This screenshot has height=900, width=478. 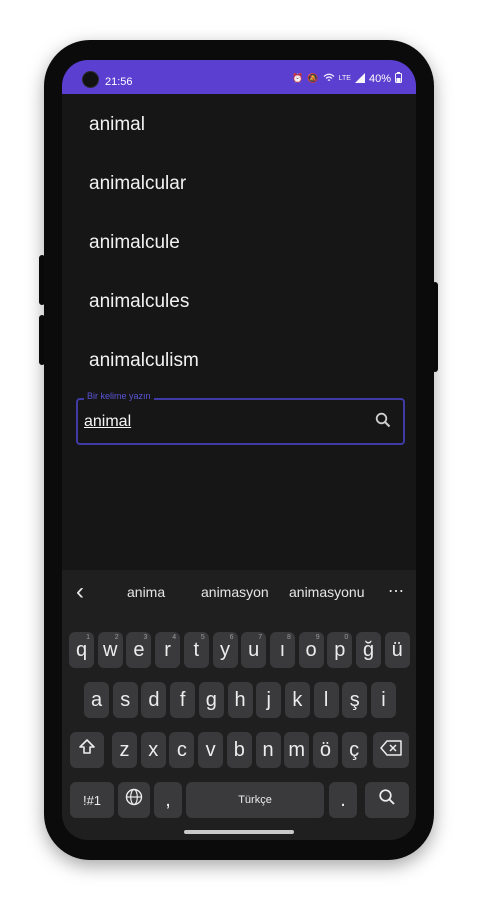 I want to click on search-input: animal, so click(x=107, y=422).